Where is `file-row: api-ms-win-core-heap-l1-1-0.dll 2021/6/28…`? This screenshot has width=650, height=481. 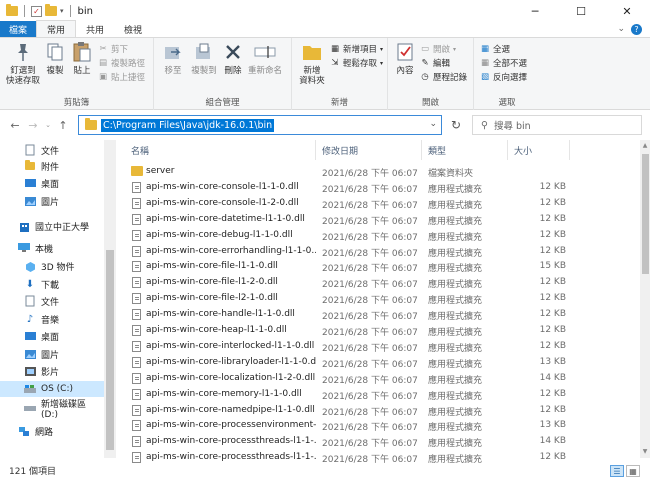
file-row: api-ms-win-core-heap-l1-1-0.dll 2021/6/28… is located at coordinates (375, 330).